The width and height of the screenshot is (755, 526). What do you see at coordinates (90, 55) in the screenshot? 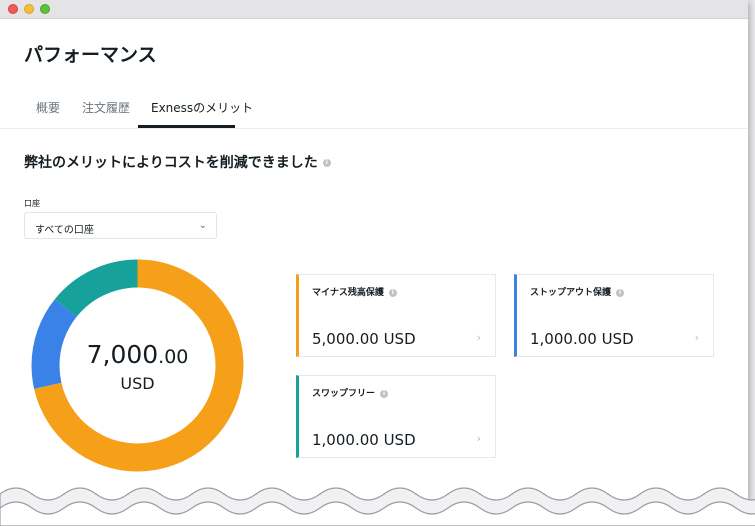
I see `page-title: パフォーマンス` at bounding box center [90, 55].